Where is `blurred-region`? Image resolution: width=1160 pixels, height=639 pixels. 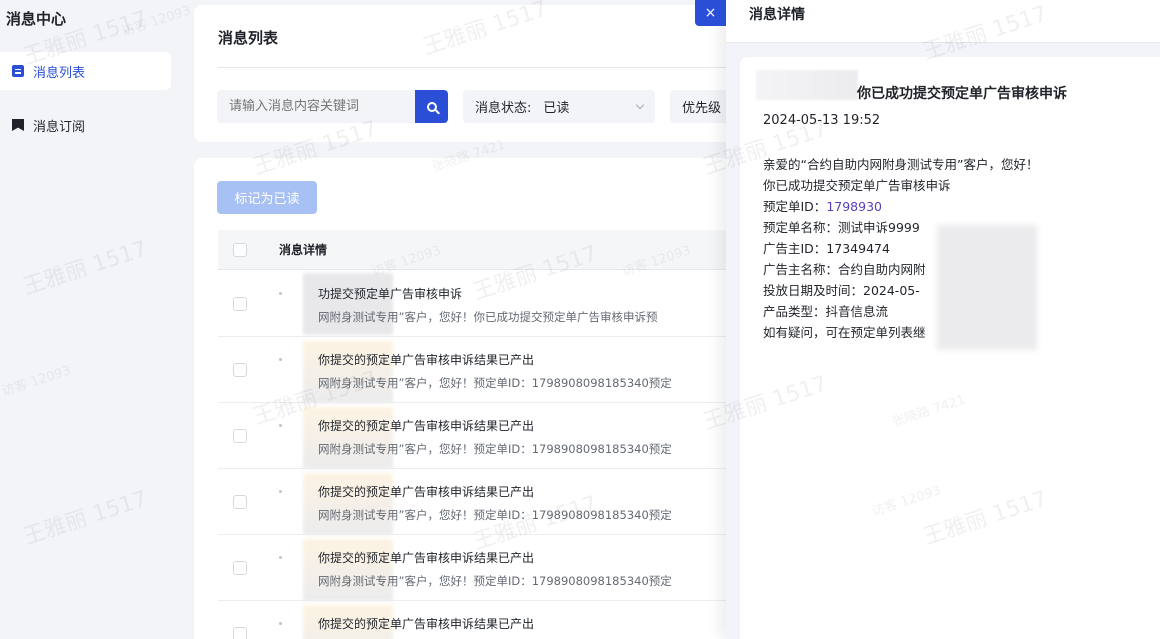
blurred-region is located at coordinates (987, 287).